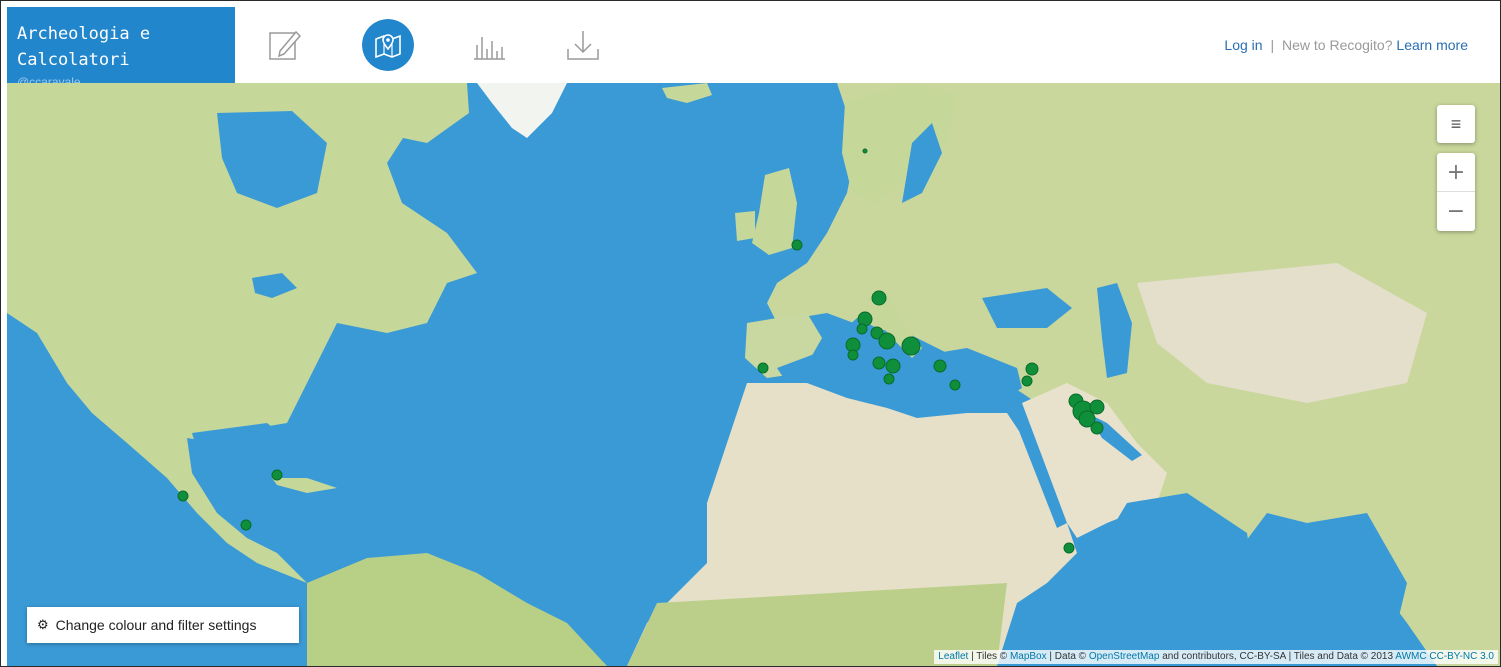 The height and width of the screenshot is (667, 1501). What do you see at coordinates (43, 624) in the screenshot?
I see `gear-icon: ⚙` at bounding box center [43, 624].